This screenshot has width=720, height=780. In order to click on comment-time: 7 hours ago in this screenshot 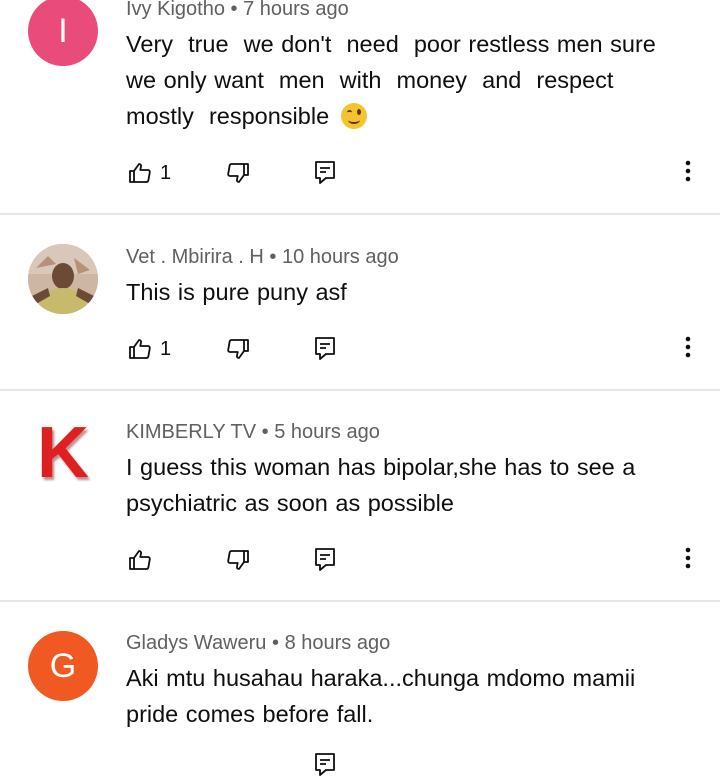, I will do `click(296, 10)`.